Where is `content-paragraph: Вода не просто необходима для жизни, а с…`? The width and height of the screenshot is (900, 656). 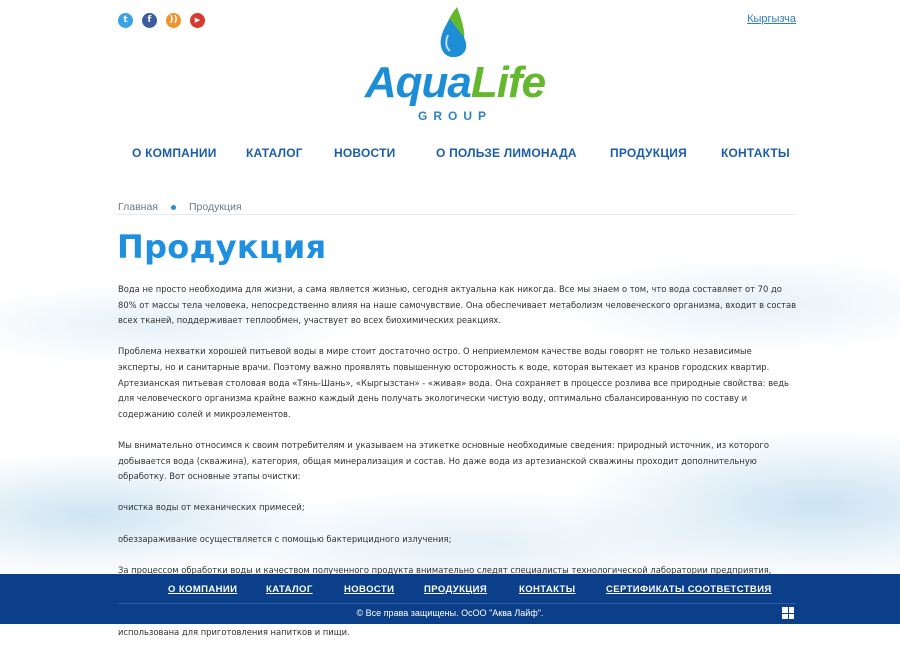 content-paragraph: Вода не просто необходима для жизни, а с… is located at coordinates (457, 305).